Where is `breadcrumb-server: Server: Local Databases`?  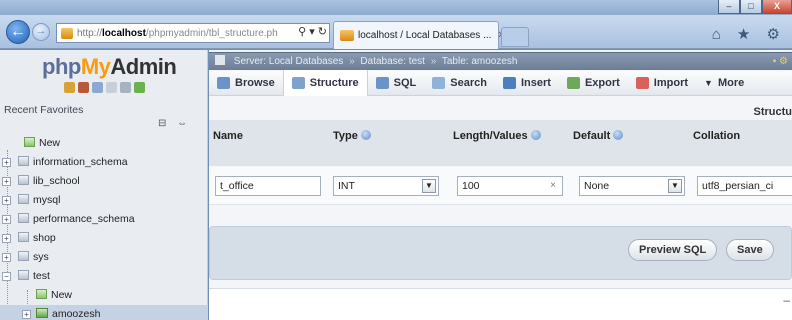
breadcrumb-server: Server: Local Databases is located at coordinates (289, 61).